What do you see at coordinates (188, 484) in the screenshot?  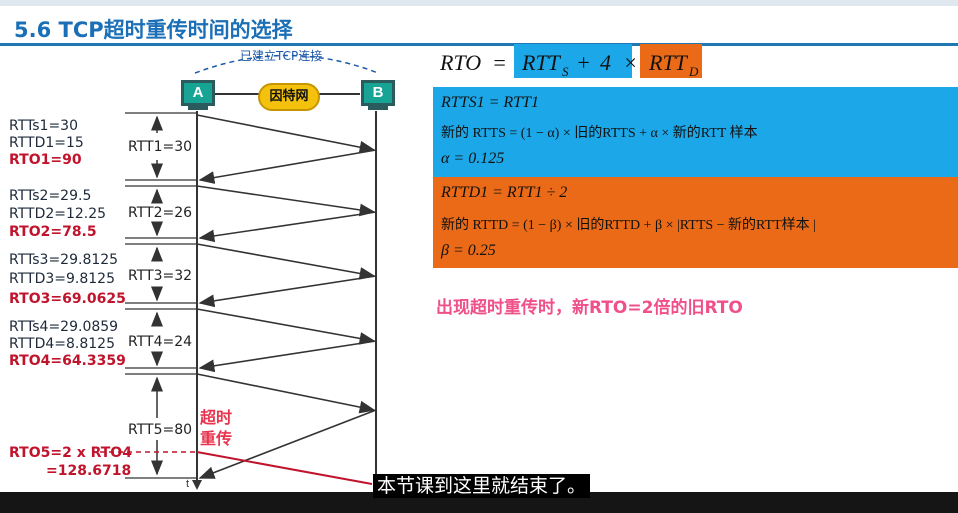 I see `time-axis-label: t` at bounding box center [188, 484].